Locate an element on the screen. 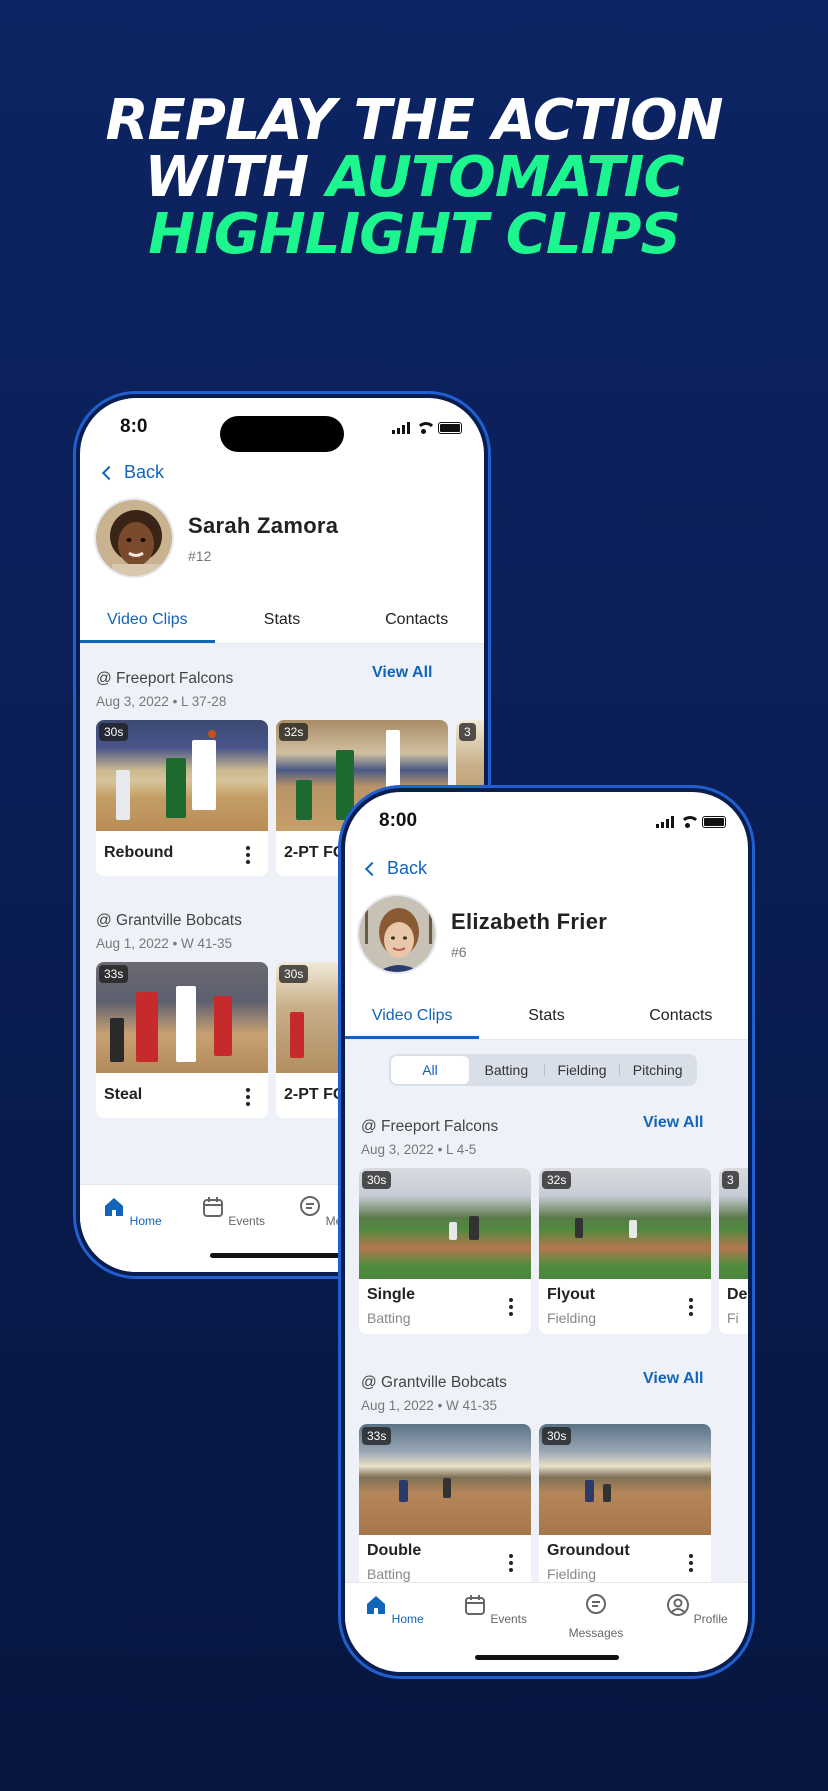  profile-tabs: Video Clips Stats Contacts is located at coordinates (282, 621).